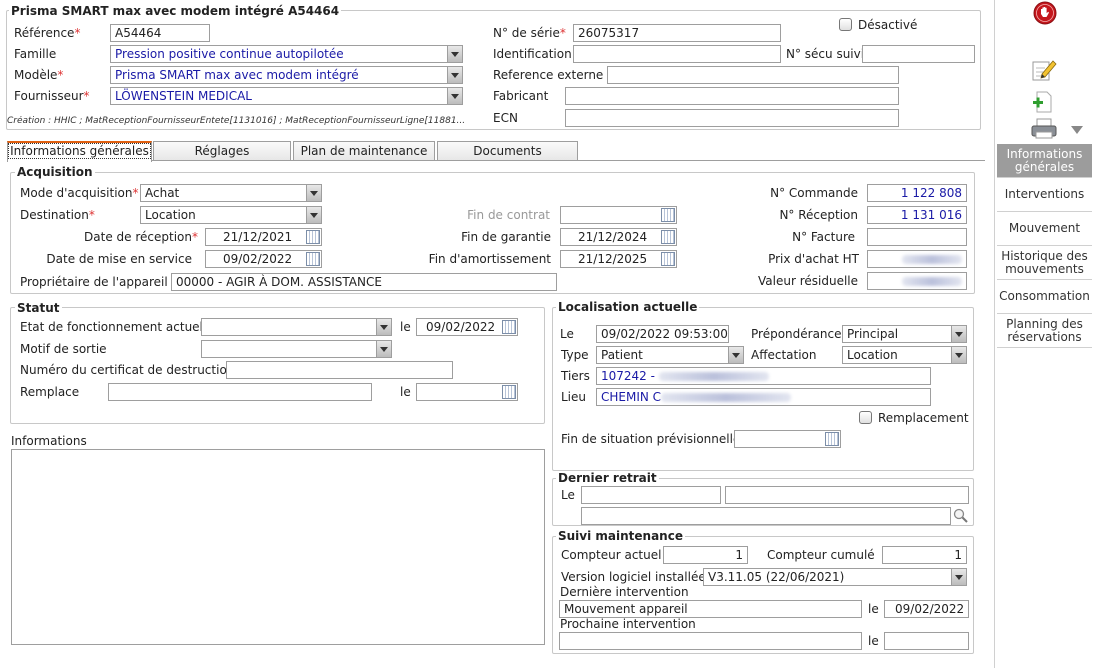 This screenshot has width=1094, height=668. What do you see at coordinates (633, 577) in the screenshot?
I see `version-label: Version logiciel installée` at bounding box center [633, 577].